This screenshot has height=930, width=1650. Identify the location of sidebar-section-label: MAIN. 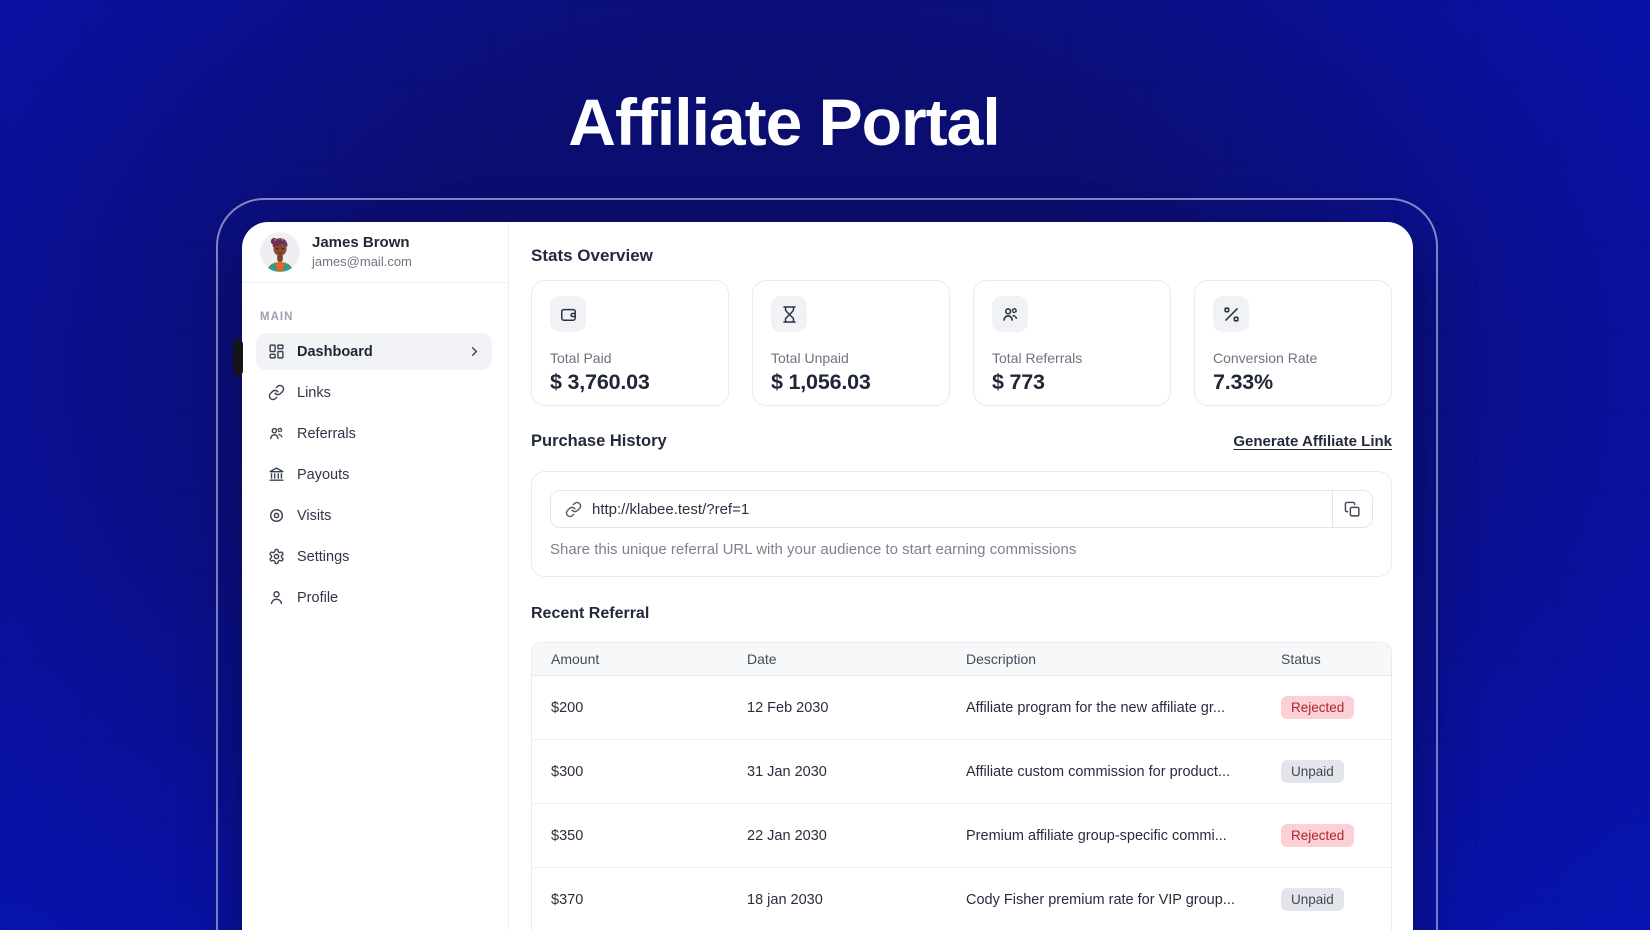
(277, 317).